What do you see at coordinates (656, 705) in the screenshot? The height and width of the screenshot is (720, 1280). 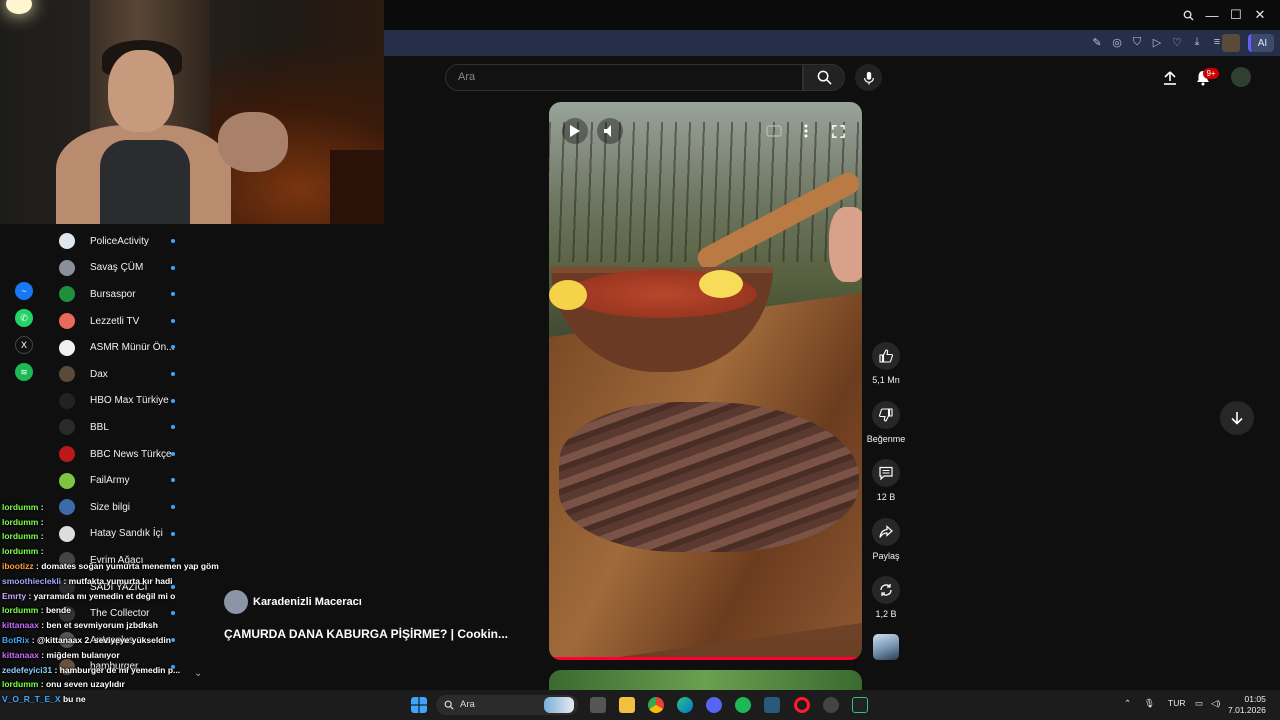 I see `chrome-icon` at bounding box center [656, 705].